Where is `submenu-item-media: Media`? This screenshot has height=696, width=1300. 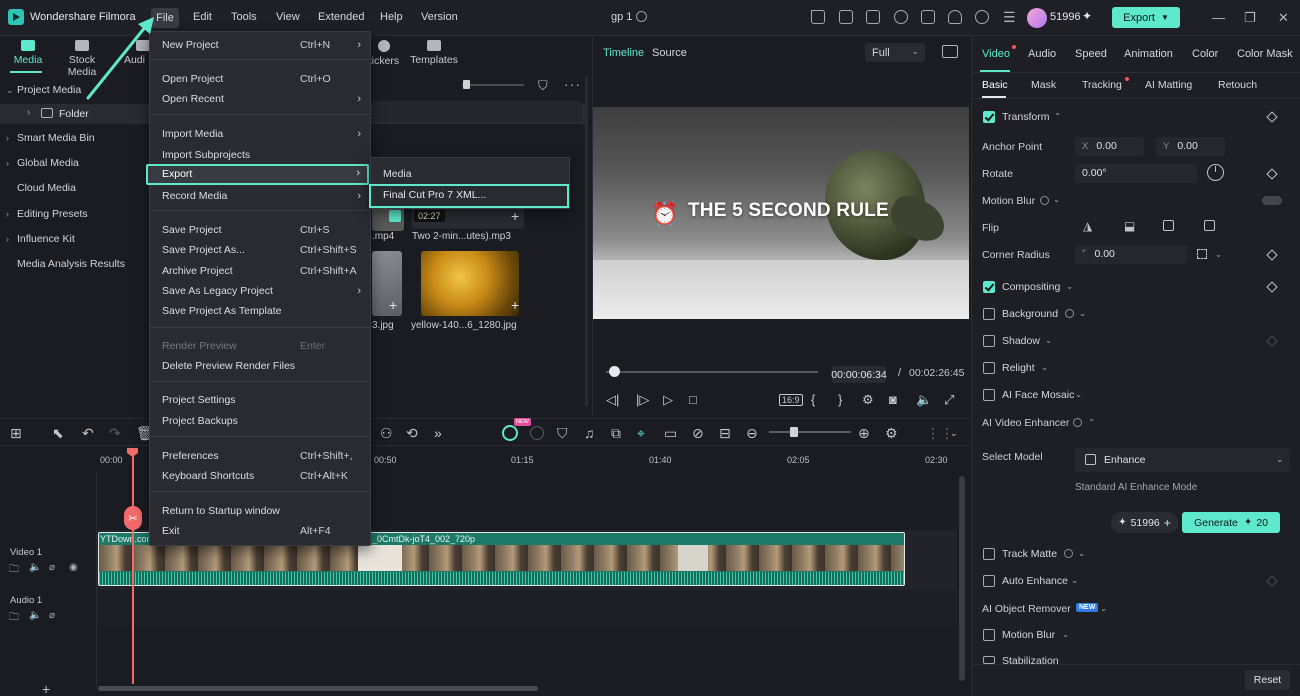
submenu-item-media: Media is located at coordinates (397, 174).